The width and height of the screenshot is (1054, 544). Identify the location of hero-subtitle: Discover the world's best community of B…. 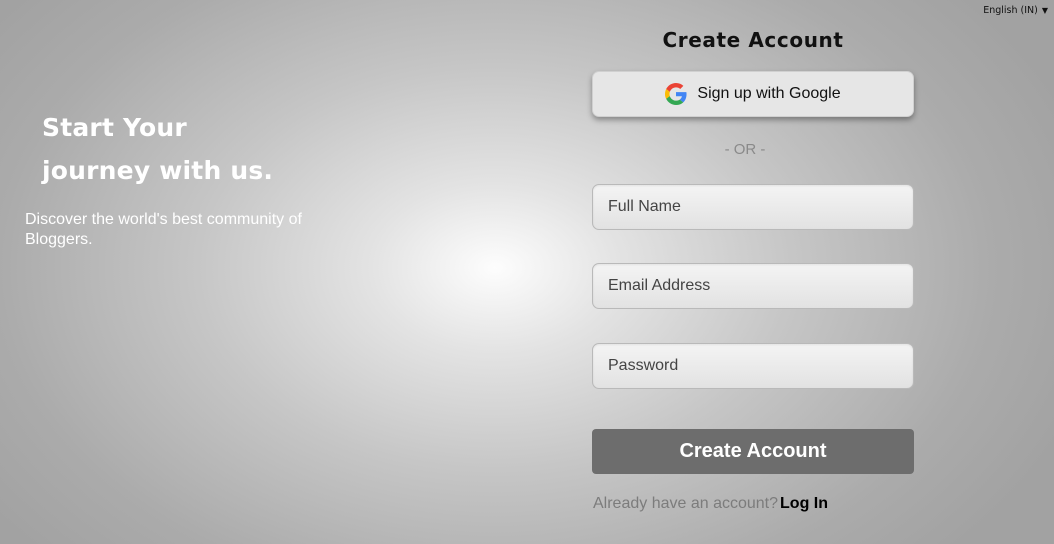
(163, 229).